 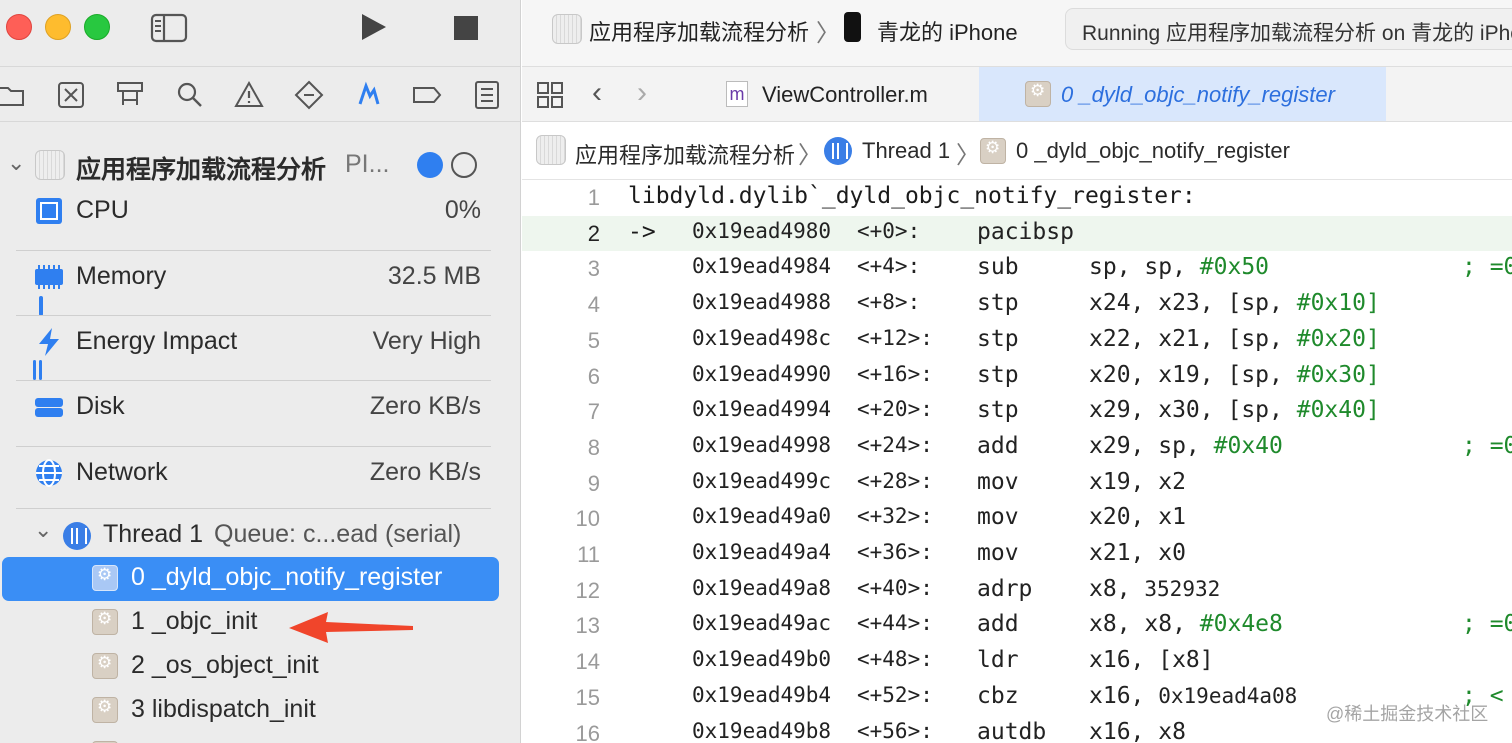 What do you see at coordinates (845, 94) in the screenshot?
I see `tab-label: ViewController.m` at bounding box center [845, 94].